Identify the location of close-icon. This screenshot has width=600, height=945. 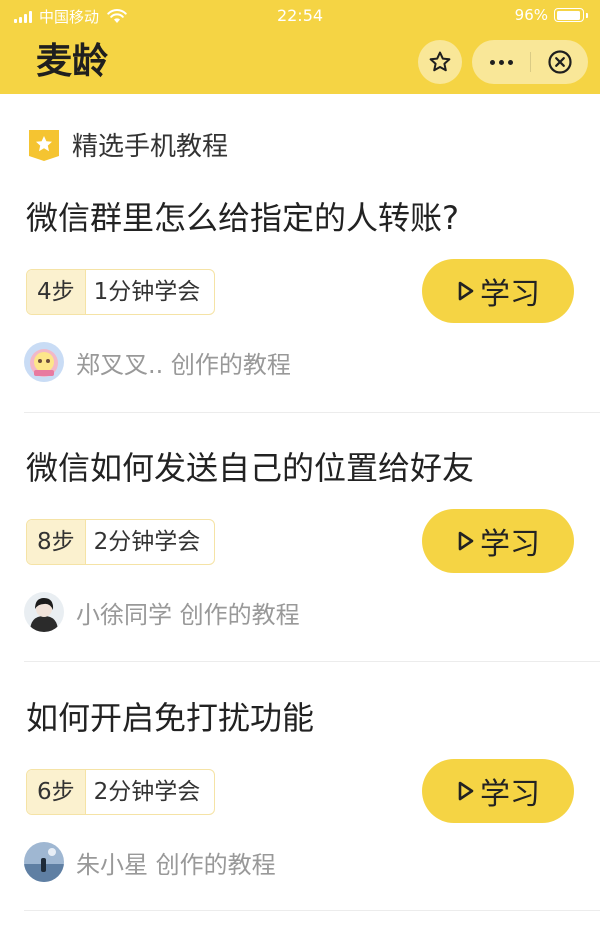
(559, 62).